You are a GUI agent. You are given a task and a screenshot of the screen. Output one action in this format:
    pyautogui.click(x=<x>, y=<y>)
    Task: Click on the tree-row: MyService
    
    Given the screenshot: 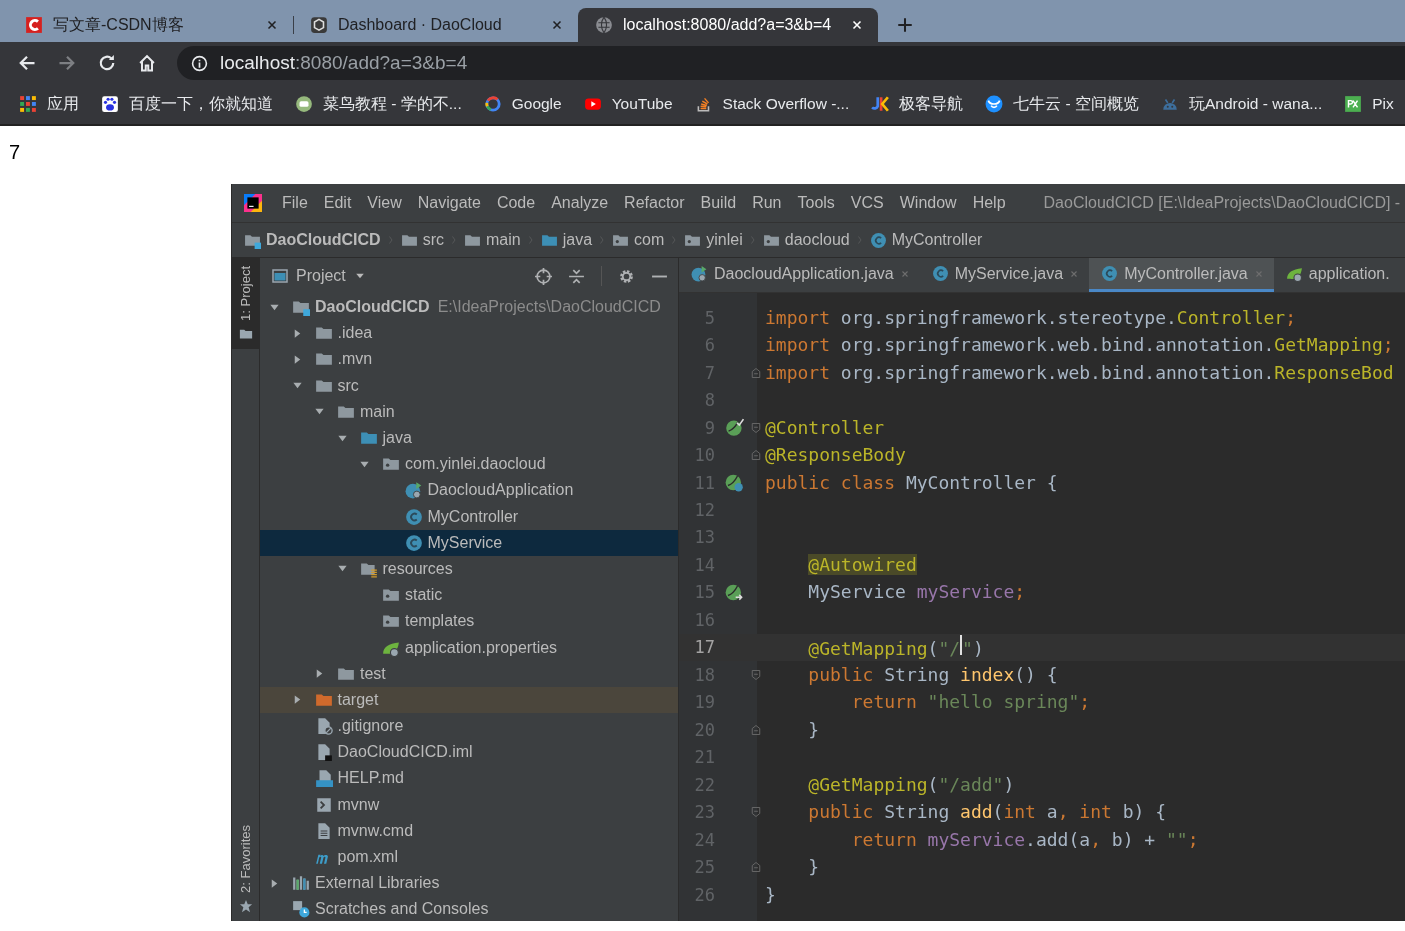 What is the action you would take?
    pyautogui.click(x=469, y=542)
    